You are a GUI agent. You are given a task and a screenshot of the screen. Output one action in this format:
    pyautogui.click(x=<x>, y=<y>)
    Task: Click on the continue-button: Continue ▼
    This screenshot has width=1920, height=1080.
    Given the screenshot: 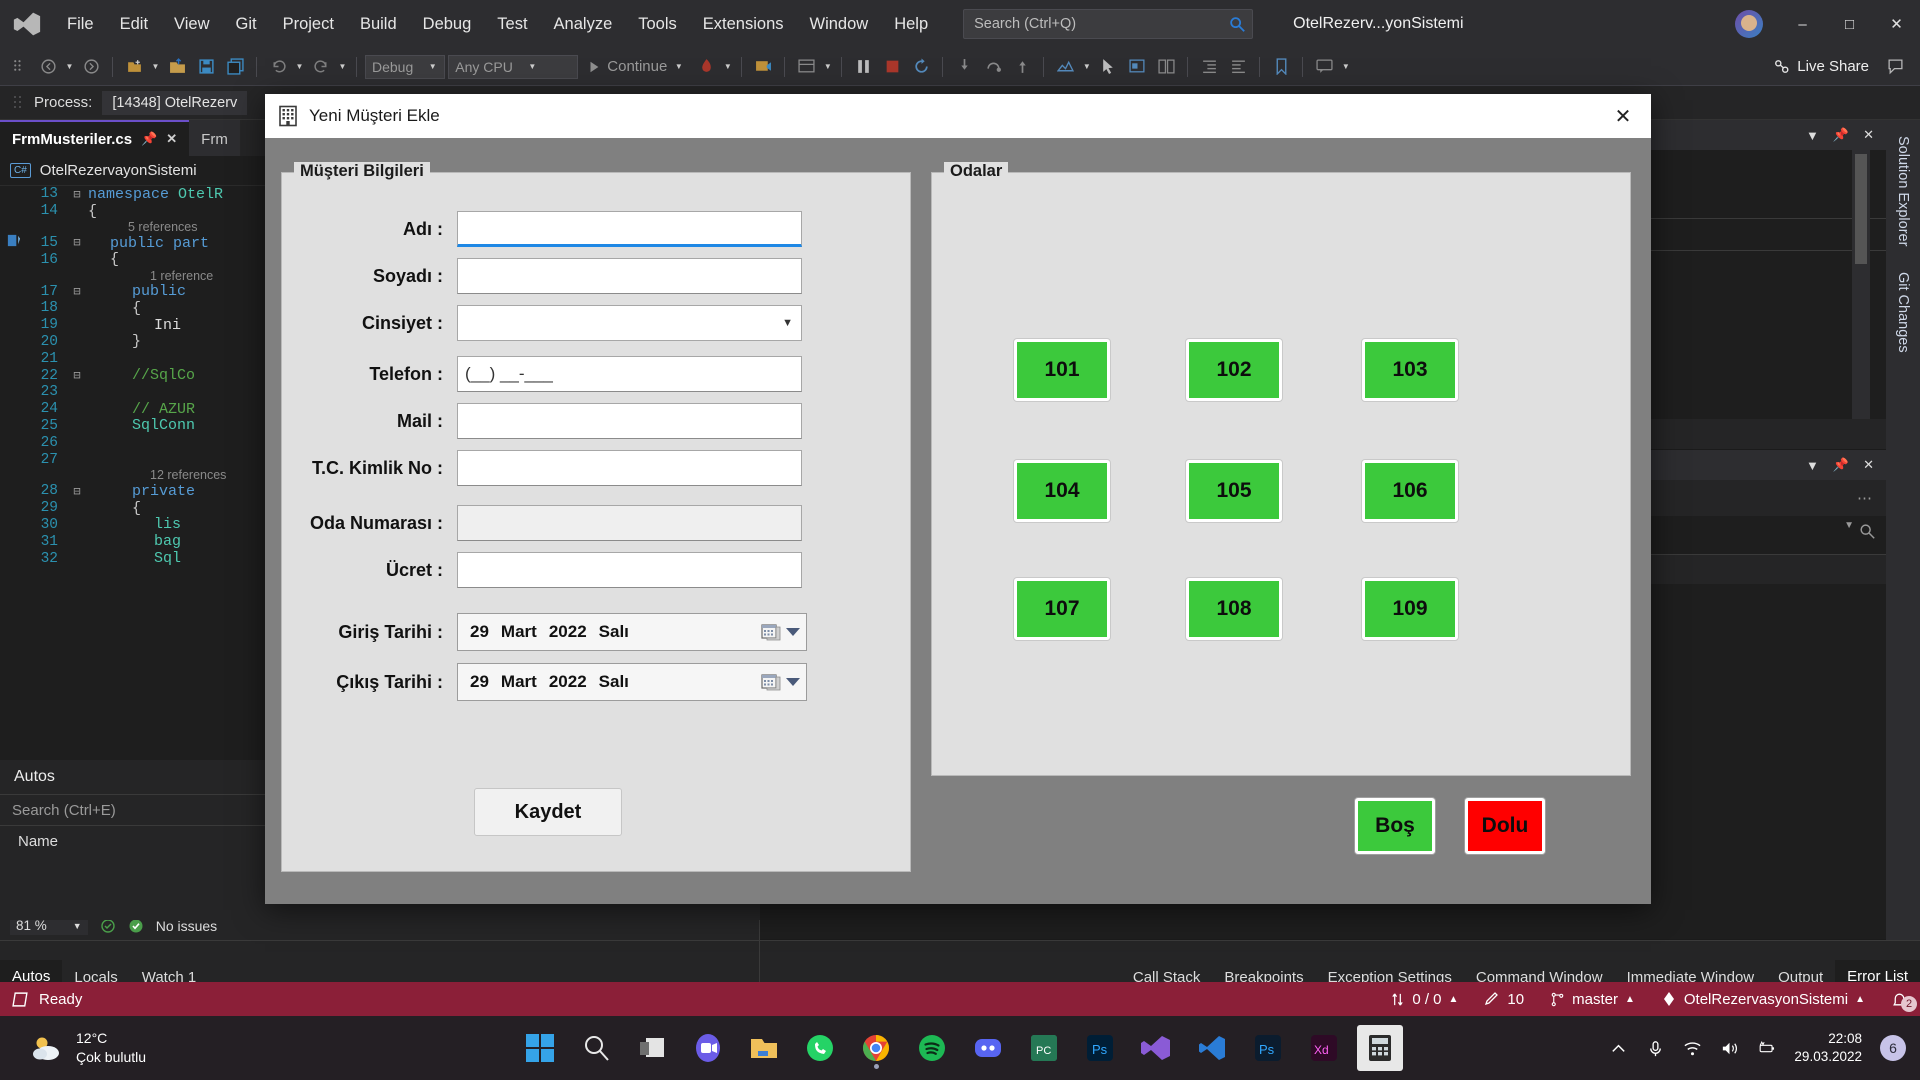 What is the action you would take?
    pyautogui.click(x=635, y=66)
    